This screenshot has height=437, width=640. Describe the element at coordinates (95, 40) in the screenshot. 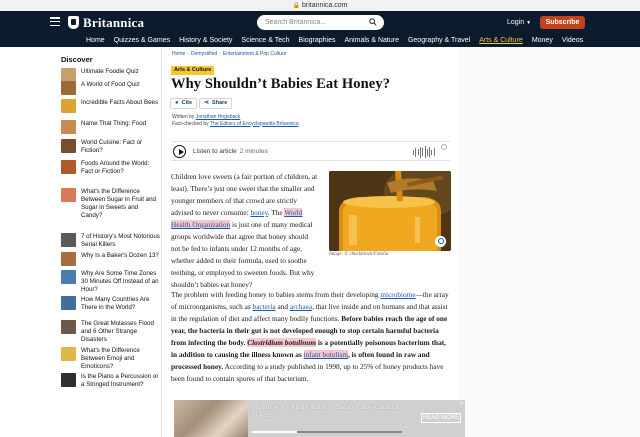

I see `nav-item-home: Home` at that location.